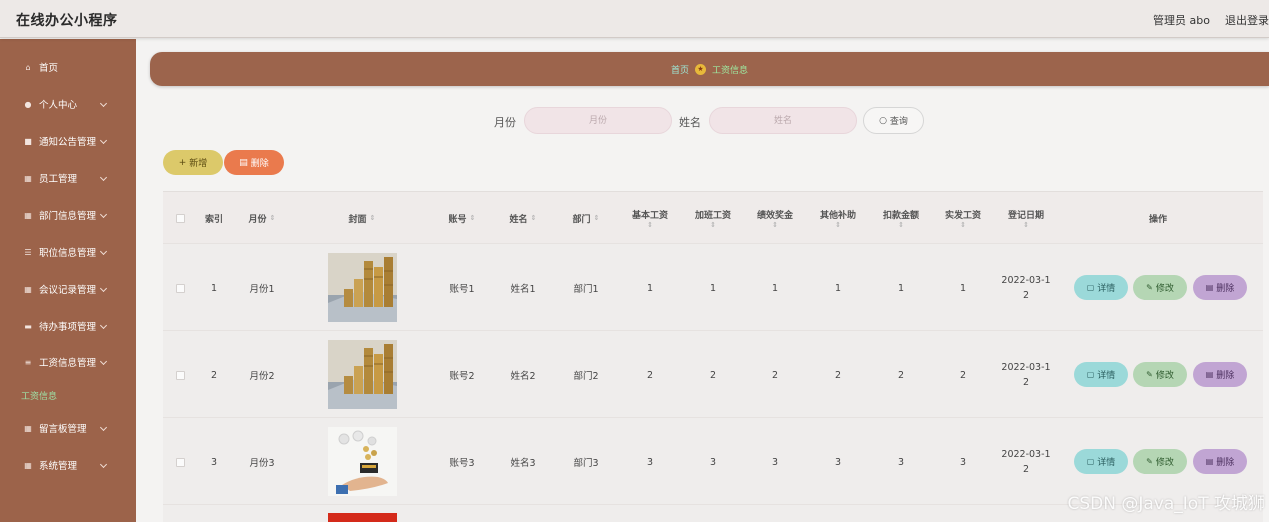 This screenshot has height=522, width=1269. What do you see at coordinates (180, 218) in the screenshot?
I see `select-all-checkbox` at bounding box center [180, 218].